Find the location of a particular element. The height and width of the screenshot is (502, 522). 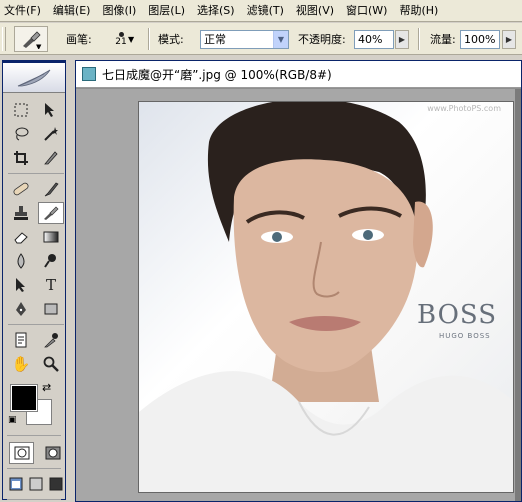

shape-tool is located at coordinates (51, 309).